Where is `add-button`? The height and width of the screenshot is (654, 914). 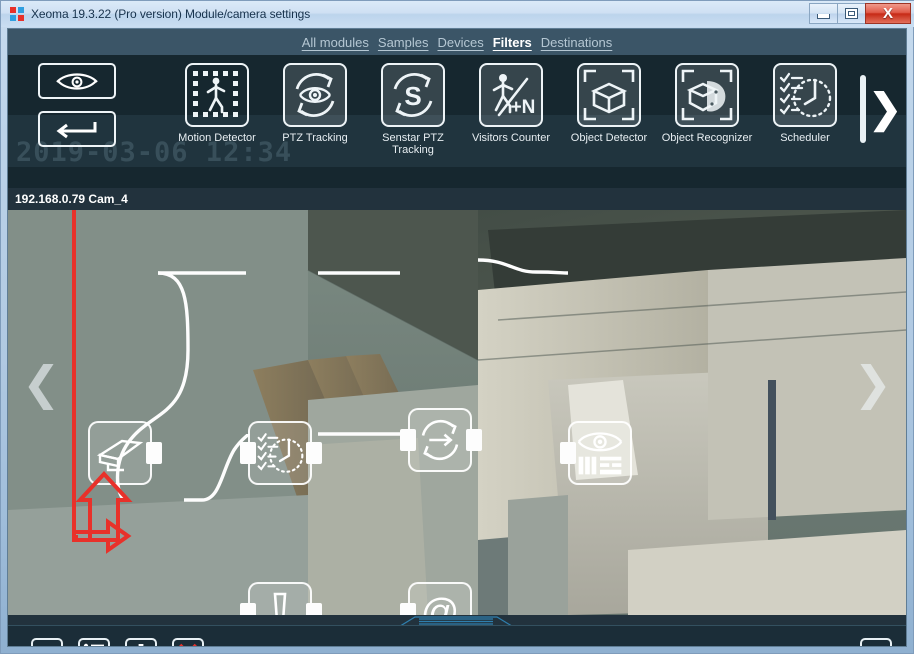
add-button is located at coordinates (141, 642).